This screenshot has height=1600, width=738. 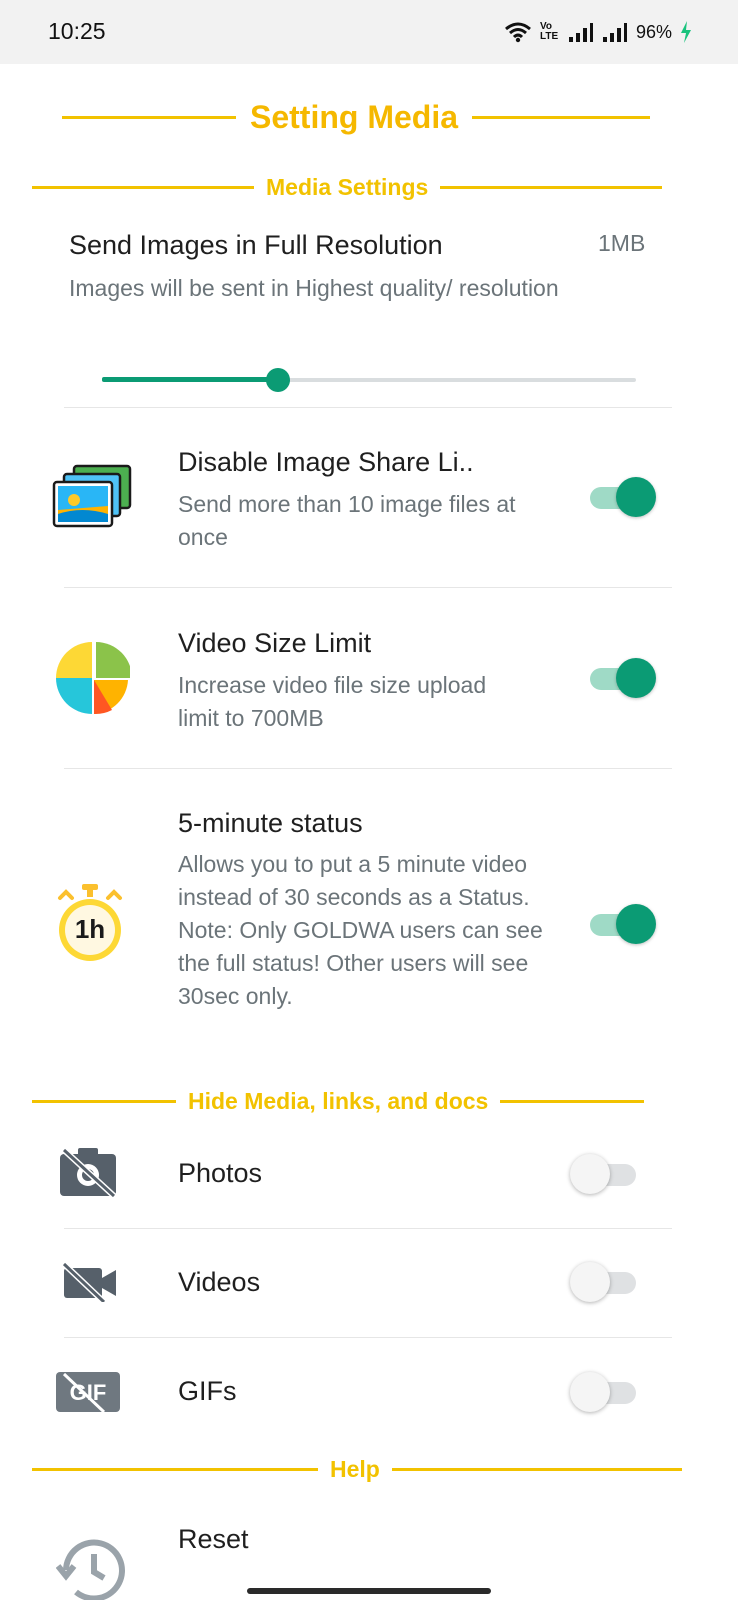 What do you see at coordinates (219, 1282) in the screenshot?
I see `hide-videos-label: Videos` at bounding box center [219, 1282].